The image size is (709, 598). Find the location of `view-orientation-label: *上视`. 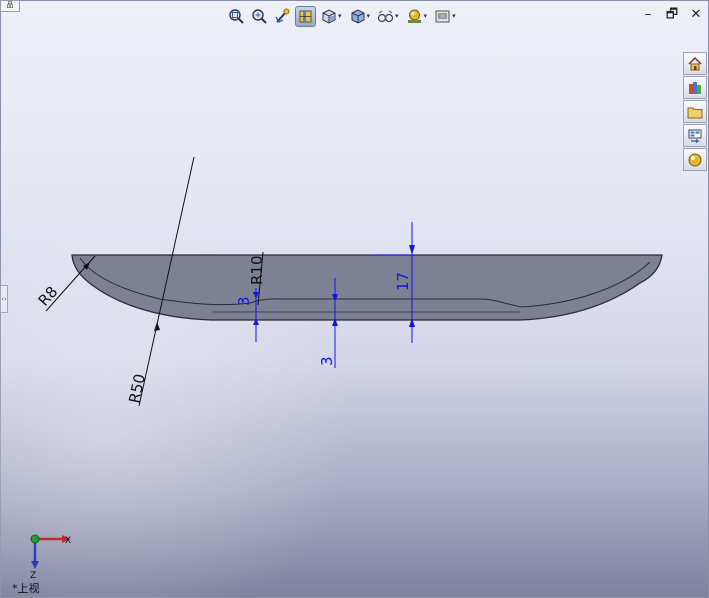

view-orientation-label: *上视 is located at coordinates (26, 588).